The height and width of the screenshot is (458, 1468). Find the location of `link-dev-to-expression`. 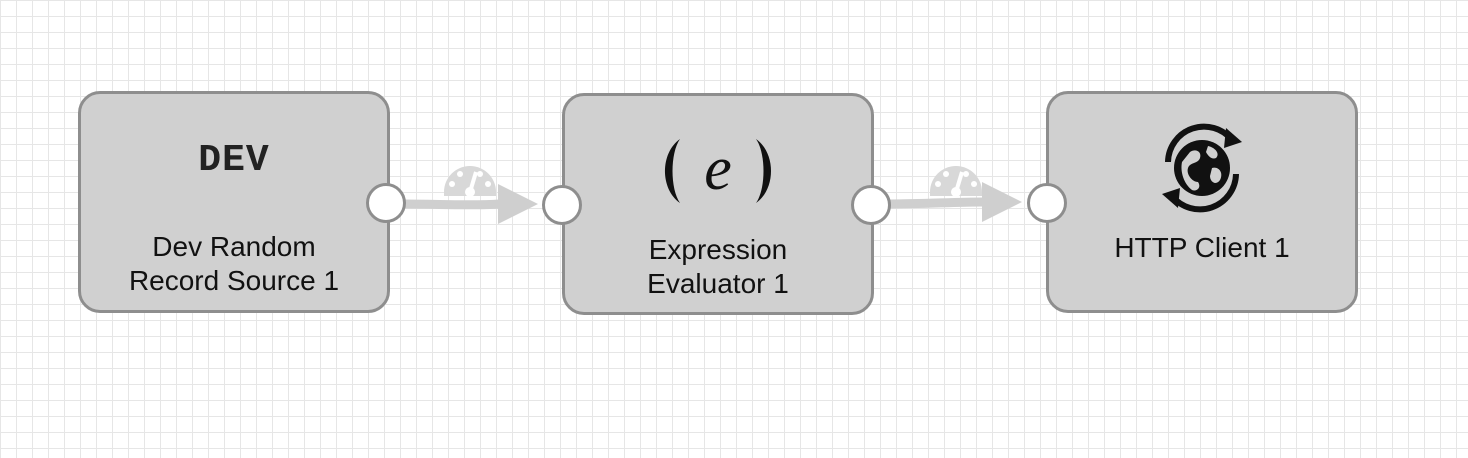

link-dev-to-expression is located at coordinates (475, 195).